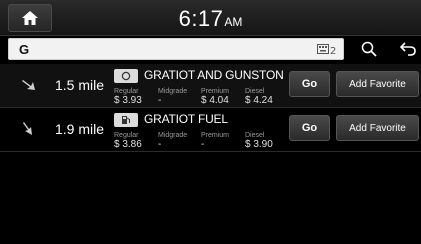 The width and height of the screenshot is (421, 244). Describe the element at coordinates (176, 49) in the screenshot. I see `search-input: G 2` at that location.